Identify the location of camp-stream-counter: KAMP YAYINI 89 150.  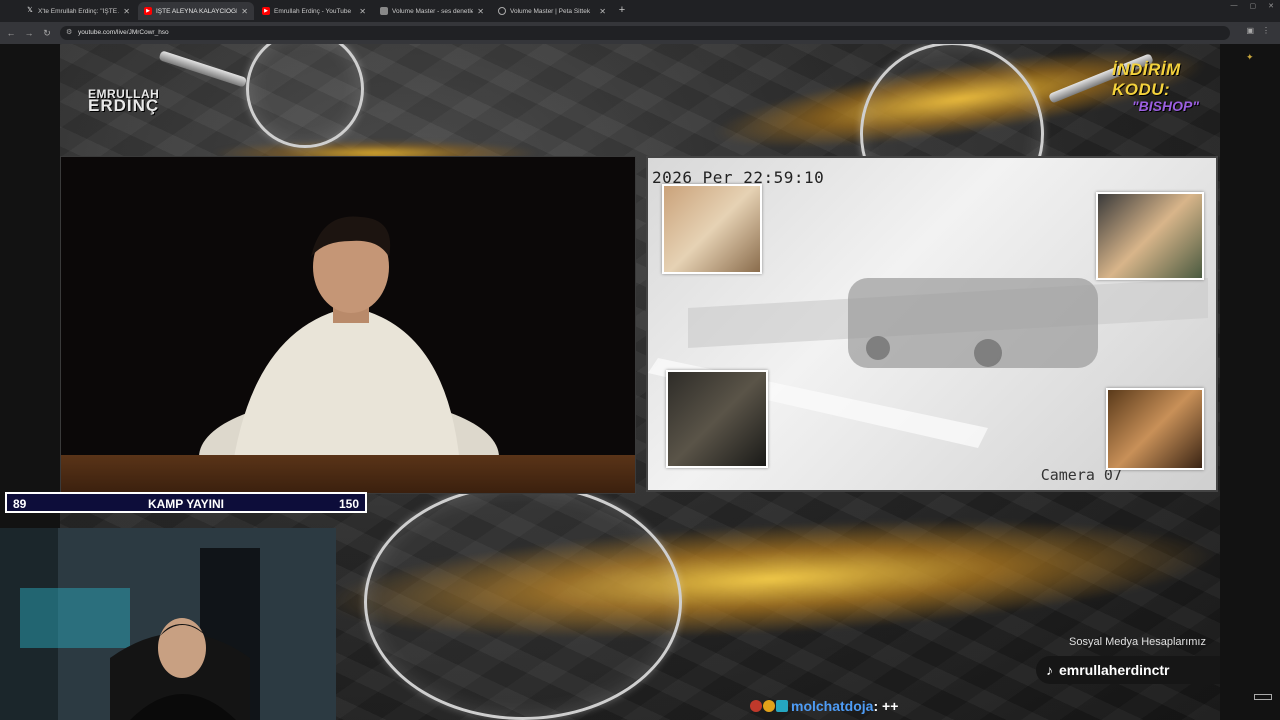
(186, 502).